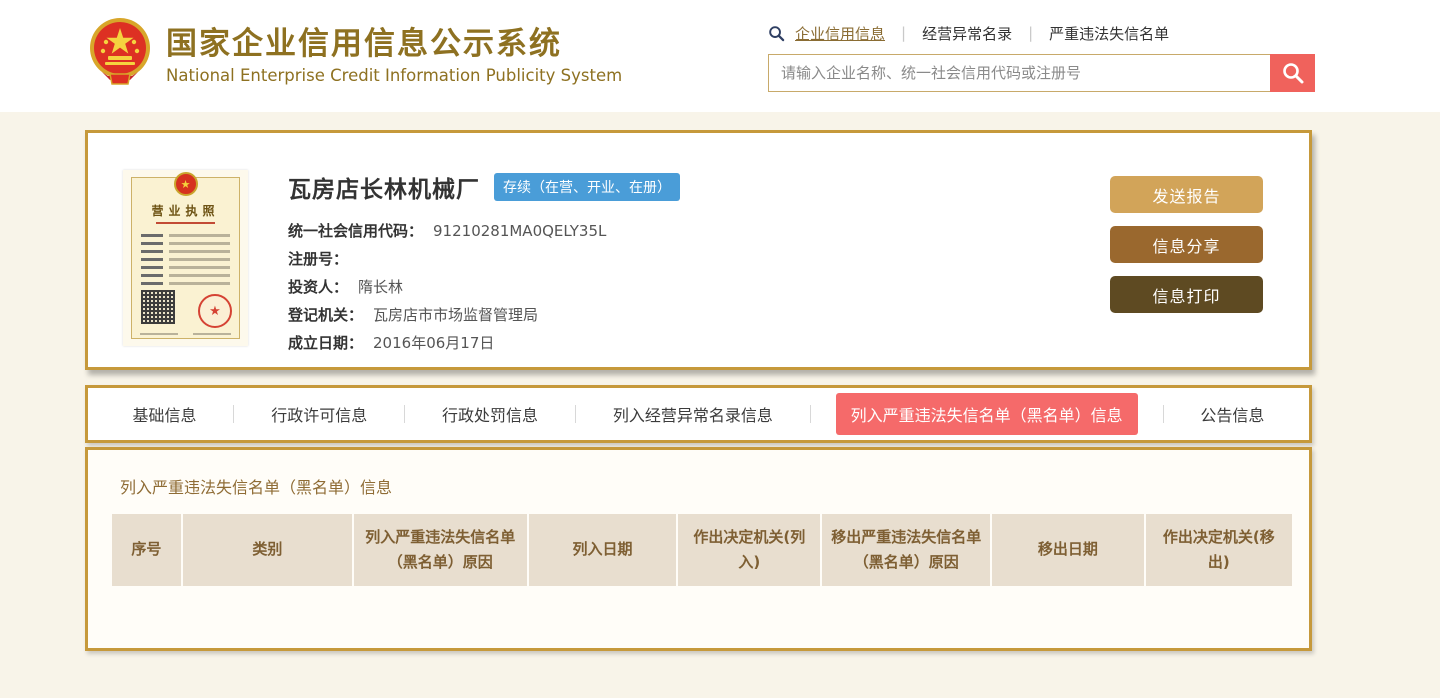 The image size is (1440, 698). What do you see at coordinates (185, 211) in the screenshot?
I see `license-title: 营业执照` at bounding box center [185, 211].